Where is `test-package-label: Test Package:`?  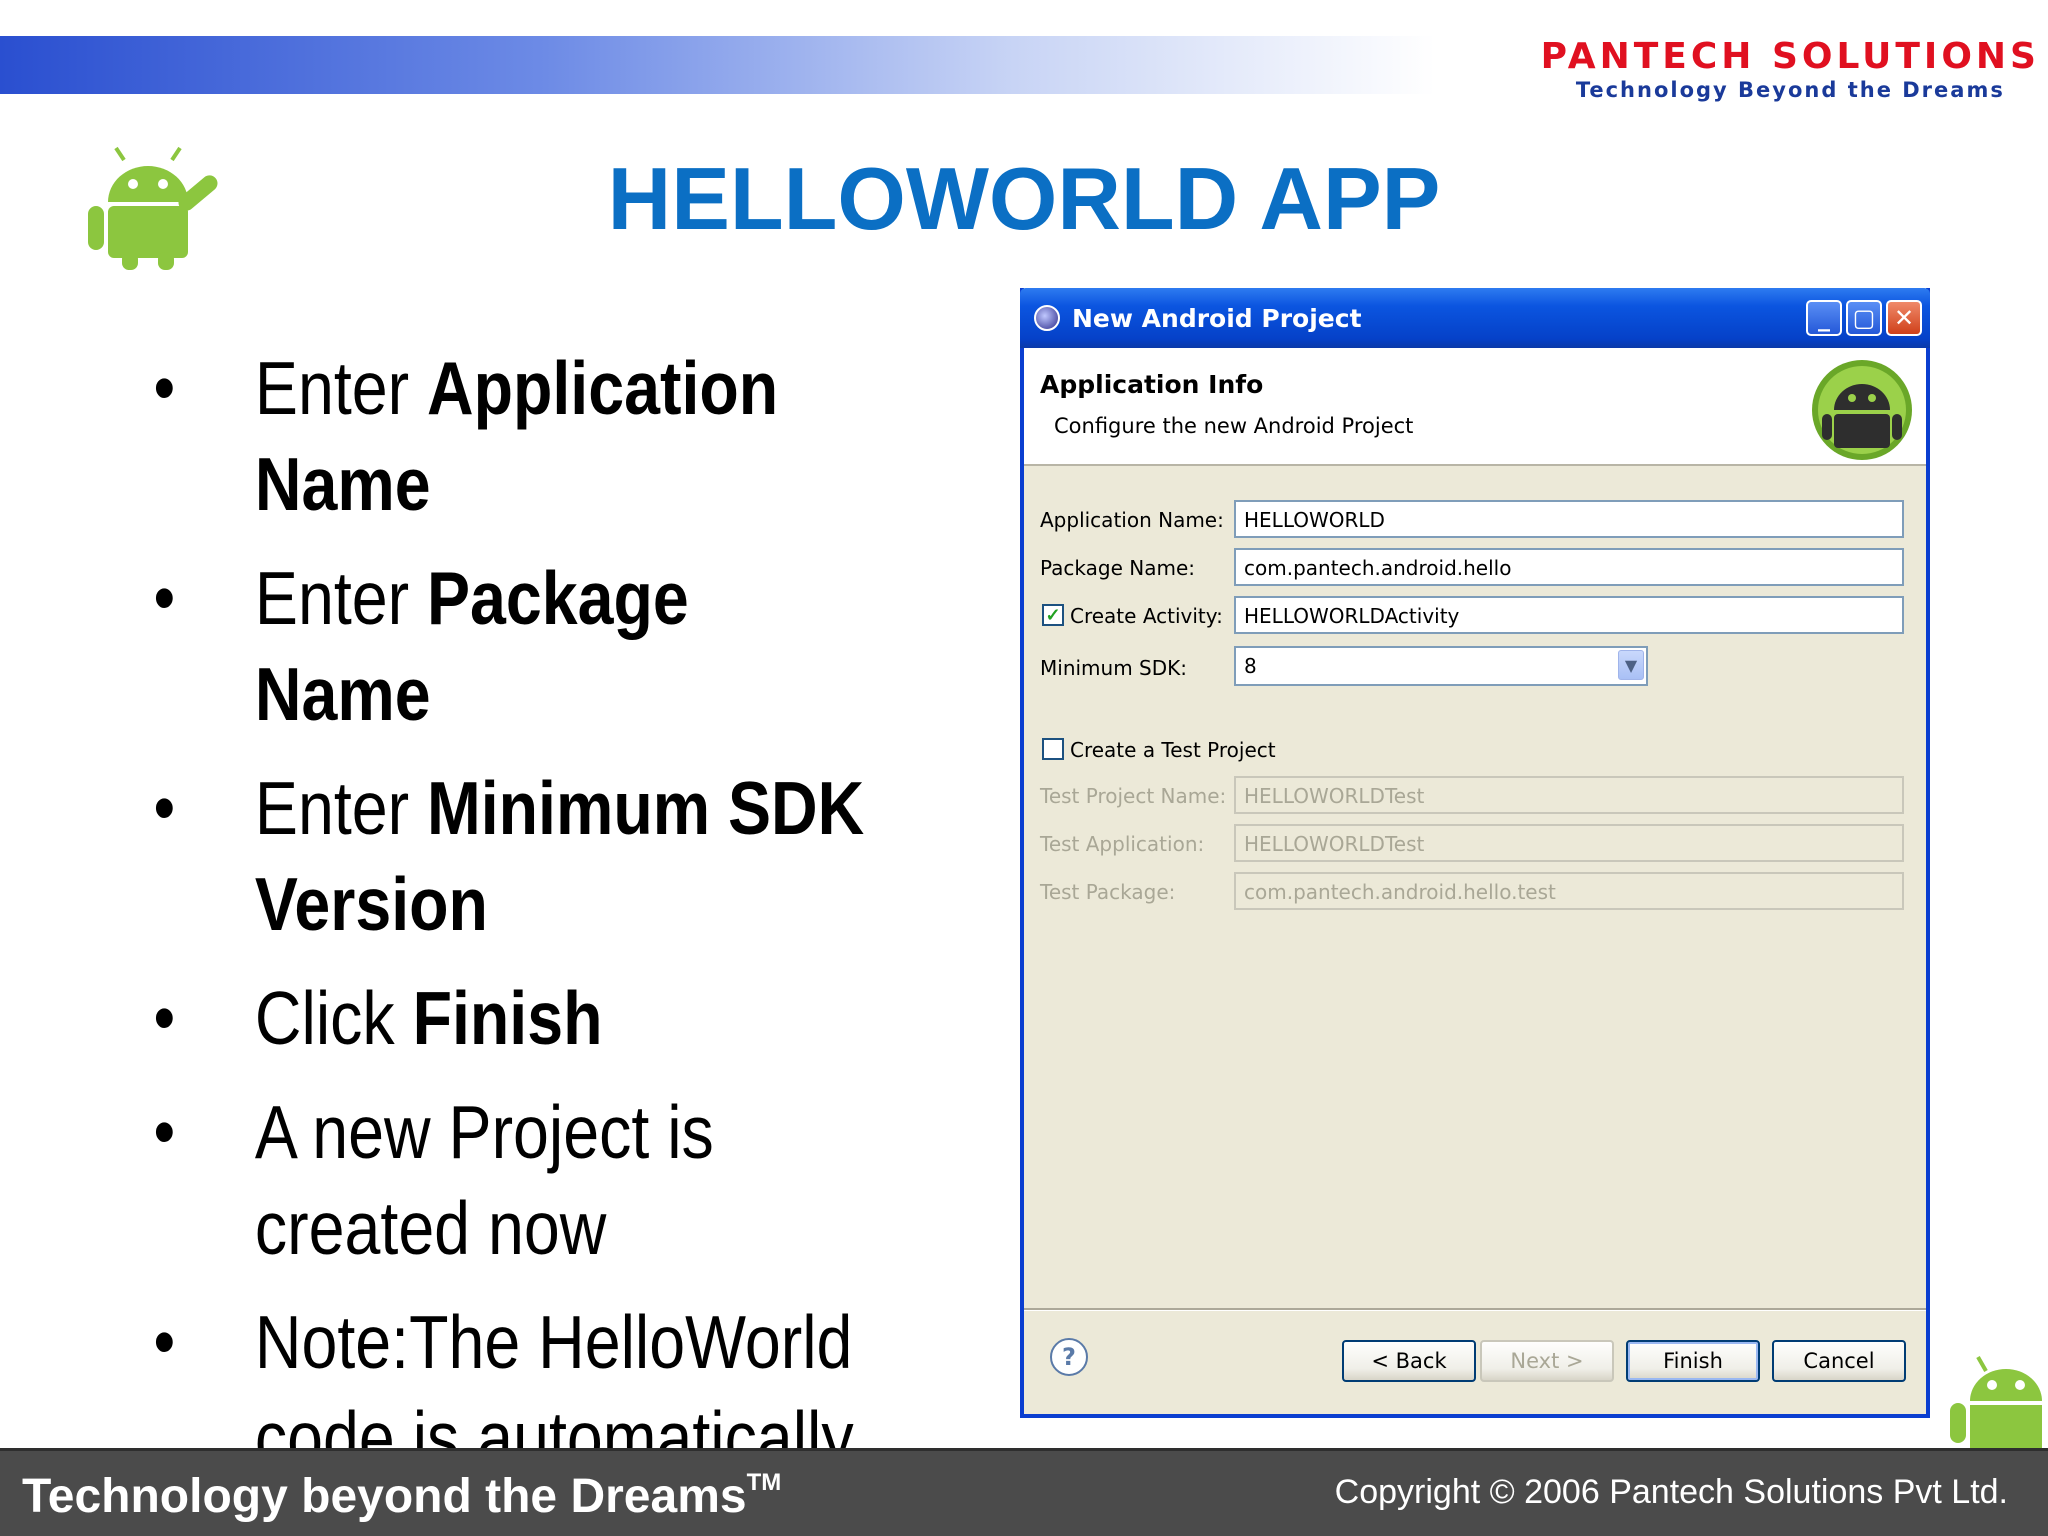 test-package-label: Test Package: is located at coordinates (1108, 892).